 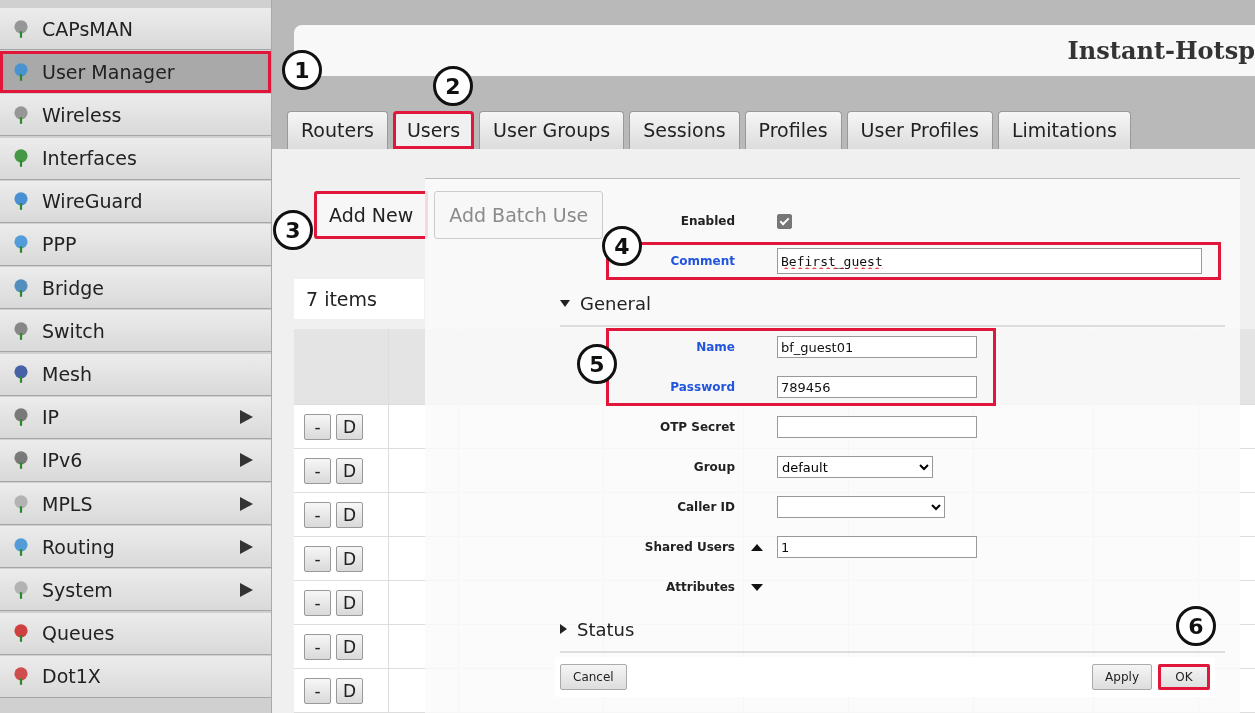 I want to click on field-label: Shared Users, so click(x=689, y=547).